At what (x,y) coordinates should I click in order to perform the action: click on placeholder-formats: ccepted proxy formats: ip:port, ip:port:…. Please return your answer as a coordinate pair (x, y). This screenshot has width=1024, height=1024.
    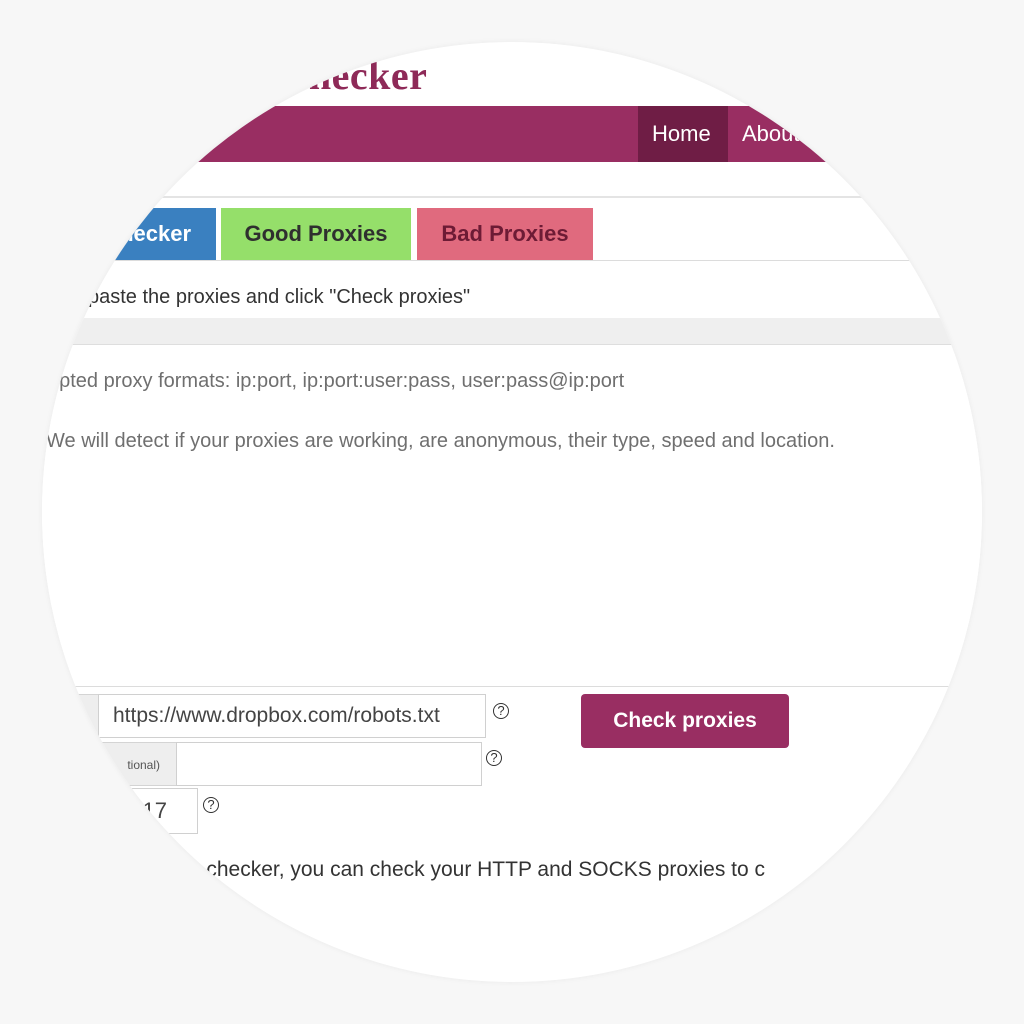
    Looking at the image, I should click on (333, 381).